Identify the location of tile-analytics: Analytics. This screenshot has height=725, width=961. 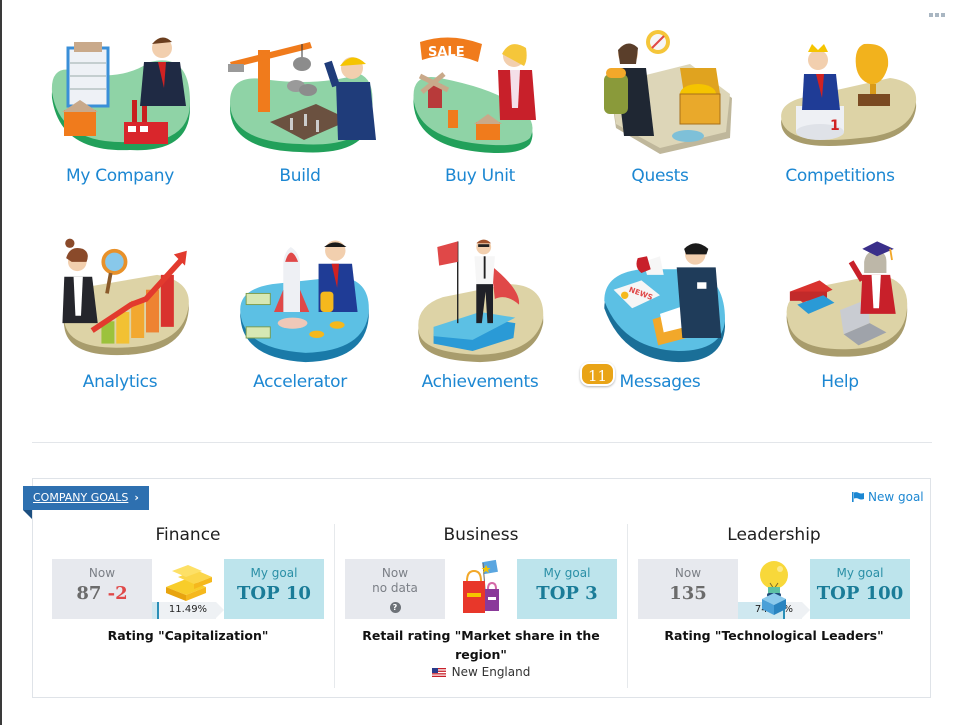
(120, 313).